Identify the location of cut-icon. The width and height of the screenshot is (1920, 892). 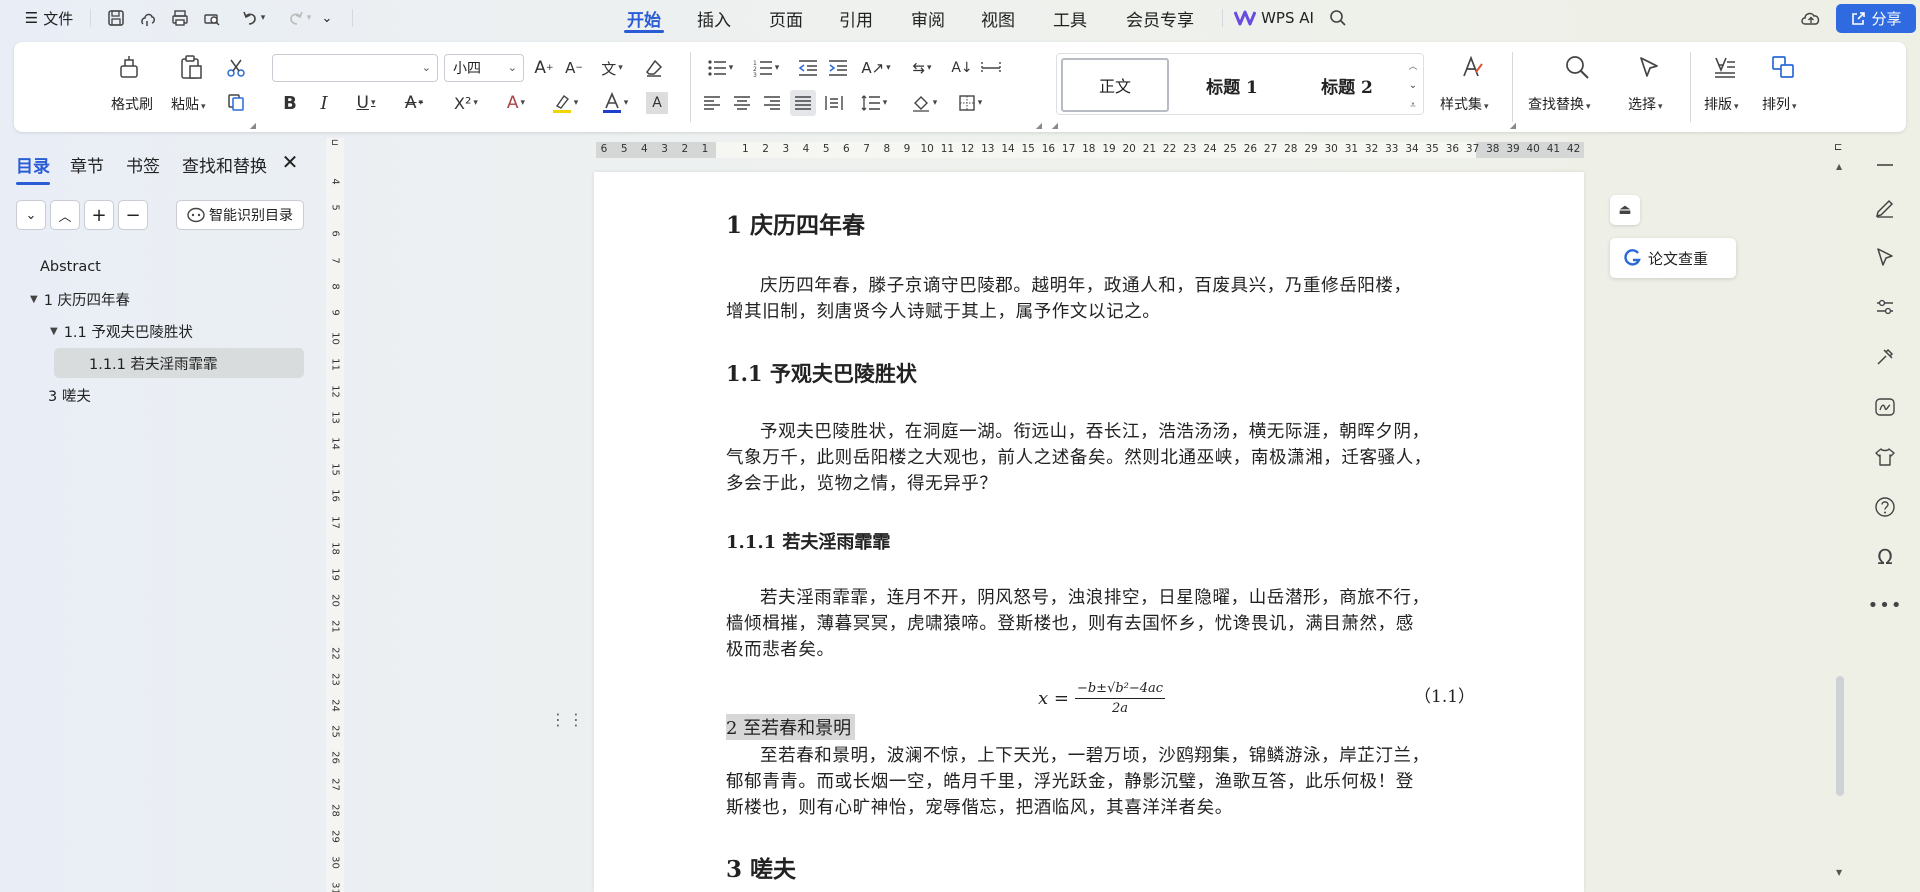
(236, 68).